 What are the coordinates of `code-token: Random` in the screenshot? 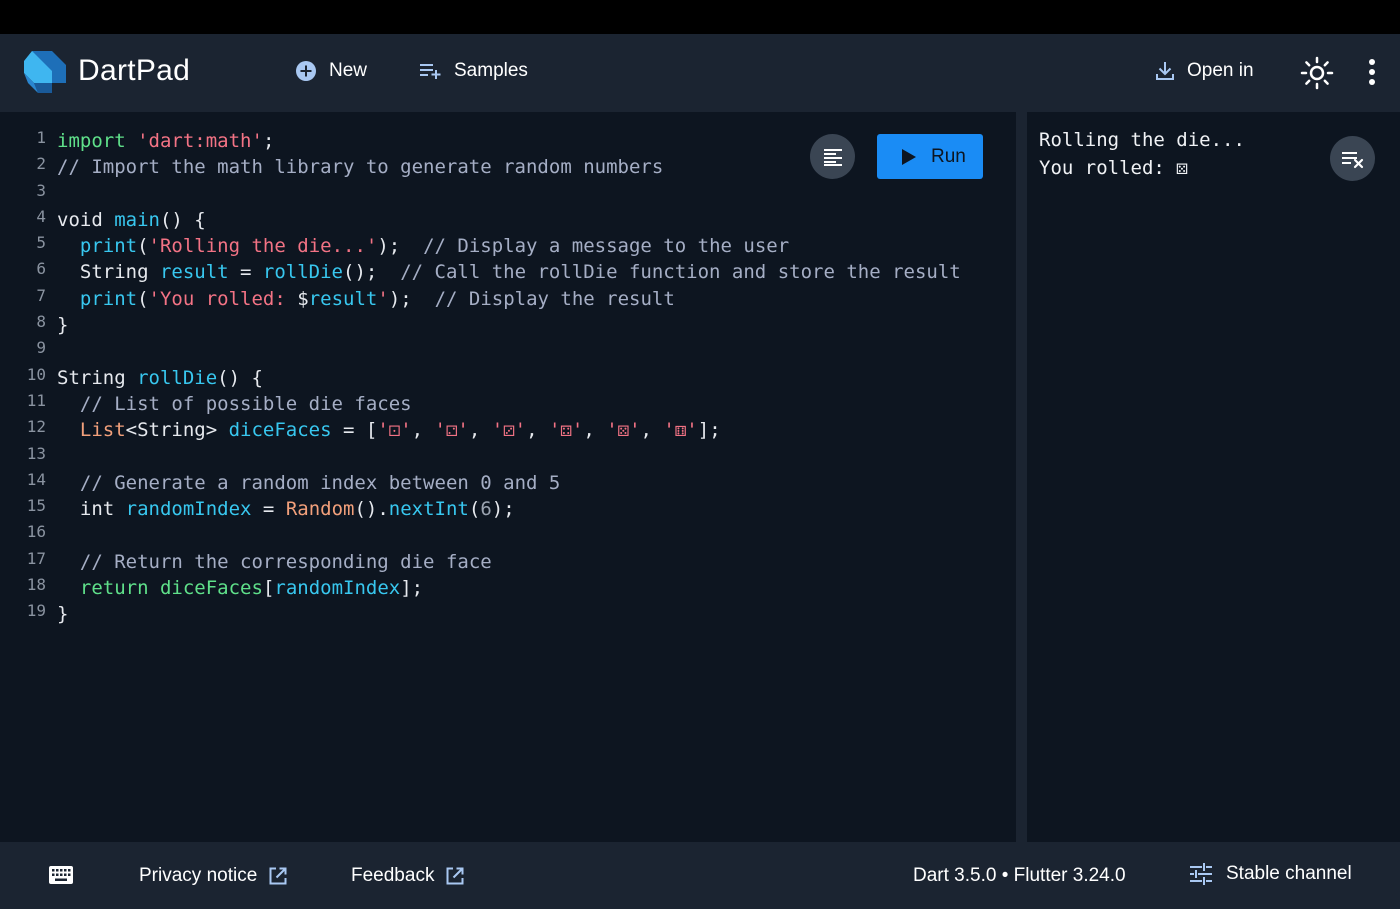 It's located at (320, 509).